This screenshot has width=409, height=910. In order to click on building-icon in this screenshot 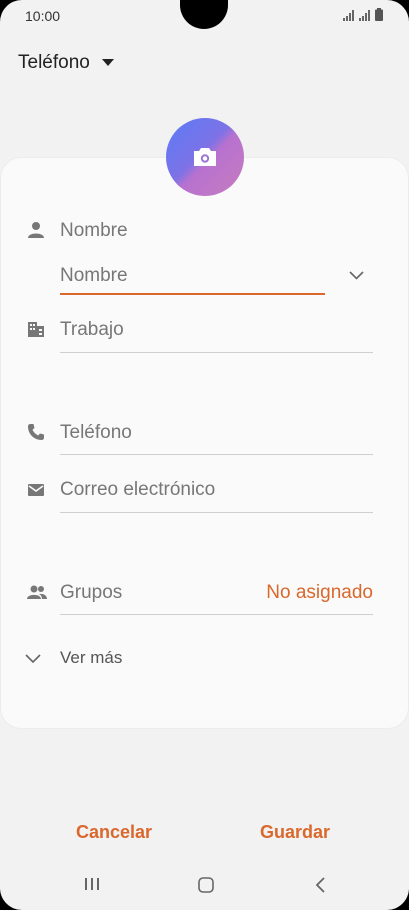, I will do `click(36, 329)`.